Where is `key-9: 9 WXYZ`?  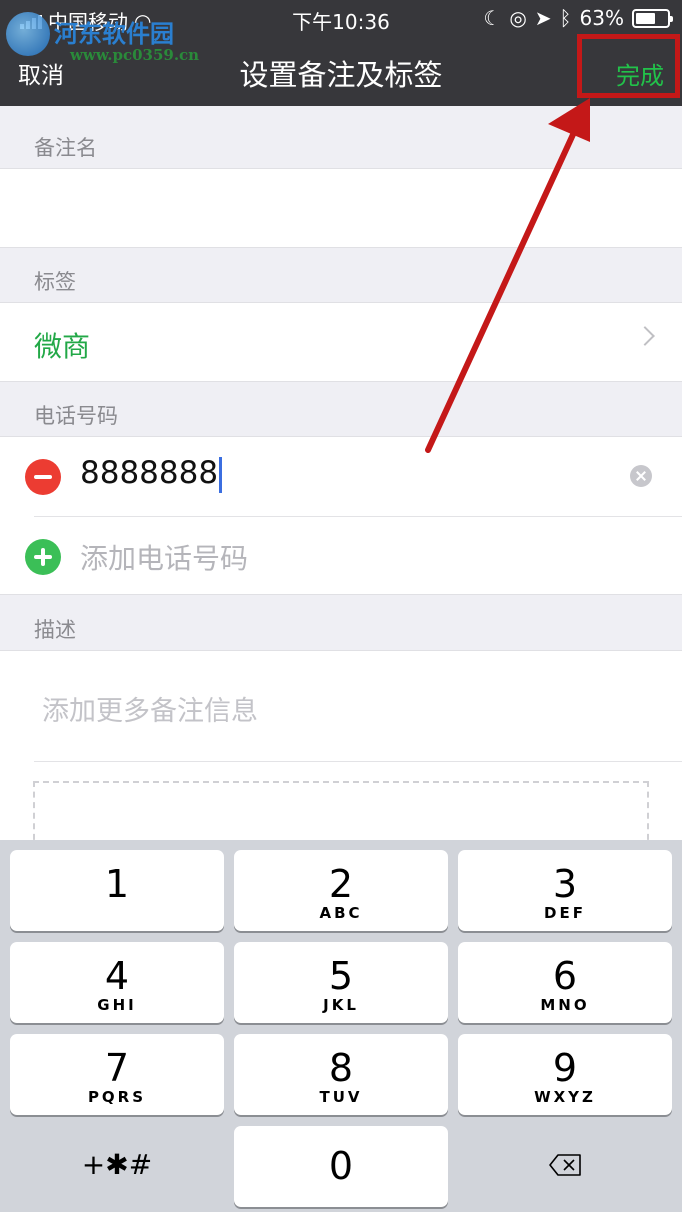 key-9: 9 WXYZ is located at coordinates (565, 1074).